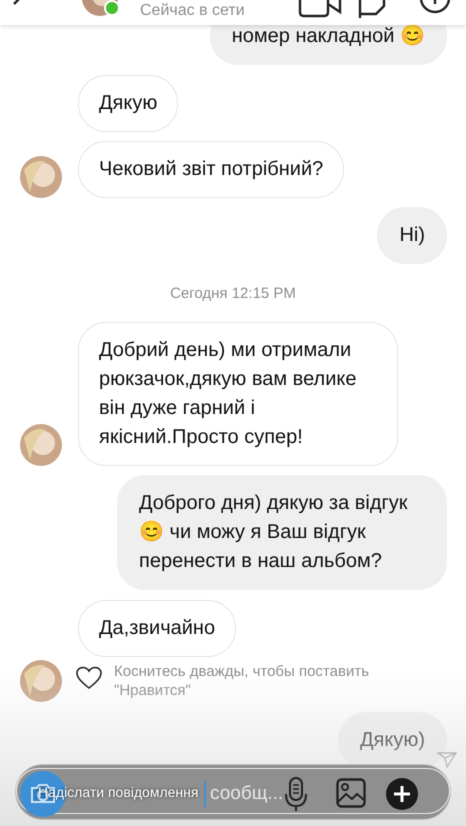 Image resolution: width=466 pixels, height=826 pixels. I want to click on text-cursor, so click(205, 794).